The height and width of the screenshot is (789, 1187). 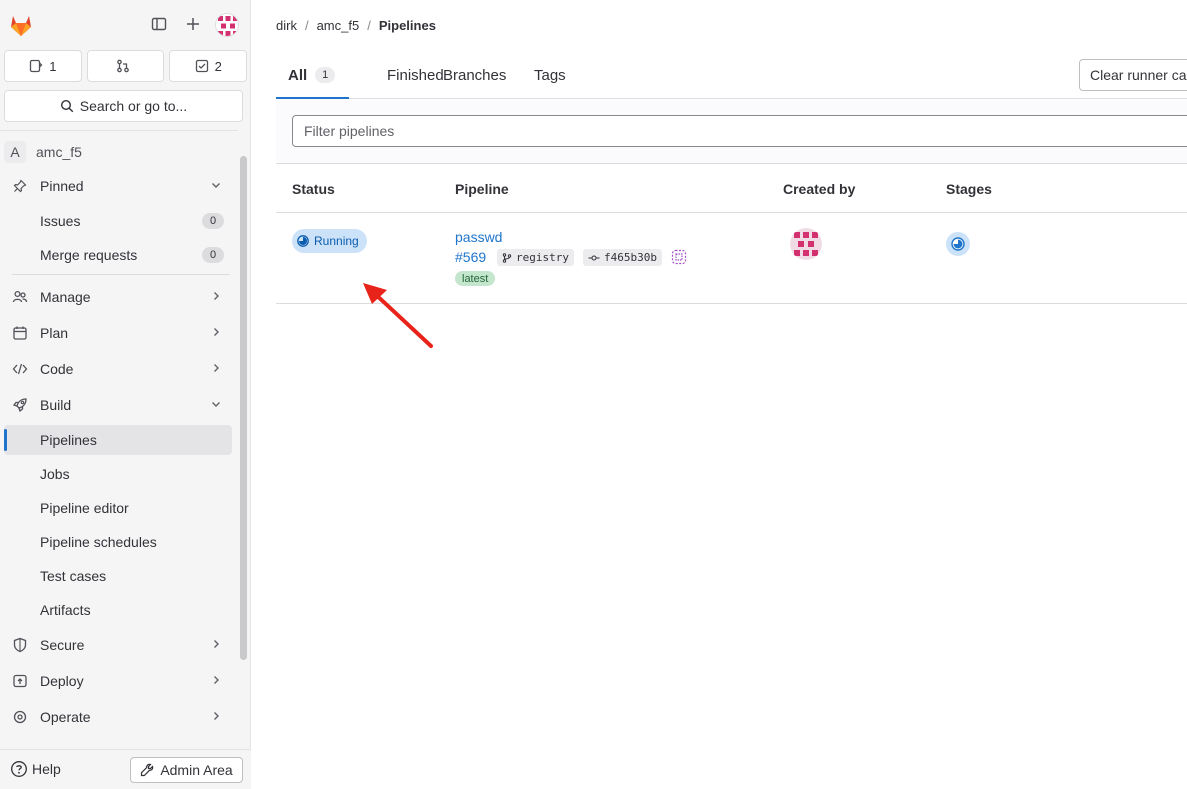 I want to click on chevron-down-icon, so click(x=216, y=185).